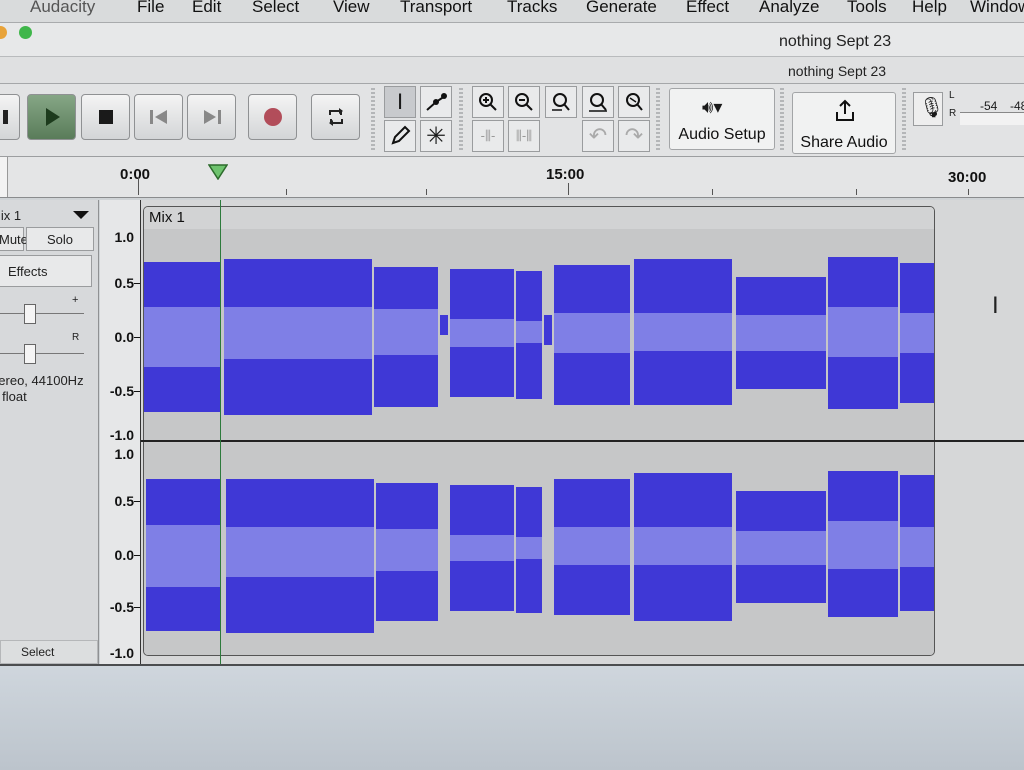 This screenshot has height=770, width=1024. I want to click on menu-generate: Generate, so click(621, 8).